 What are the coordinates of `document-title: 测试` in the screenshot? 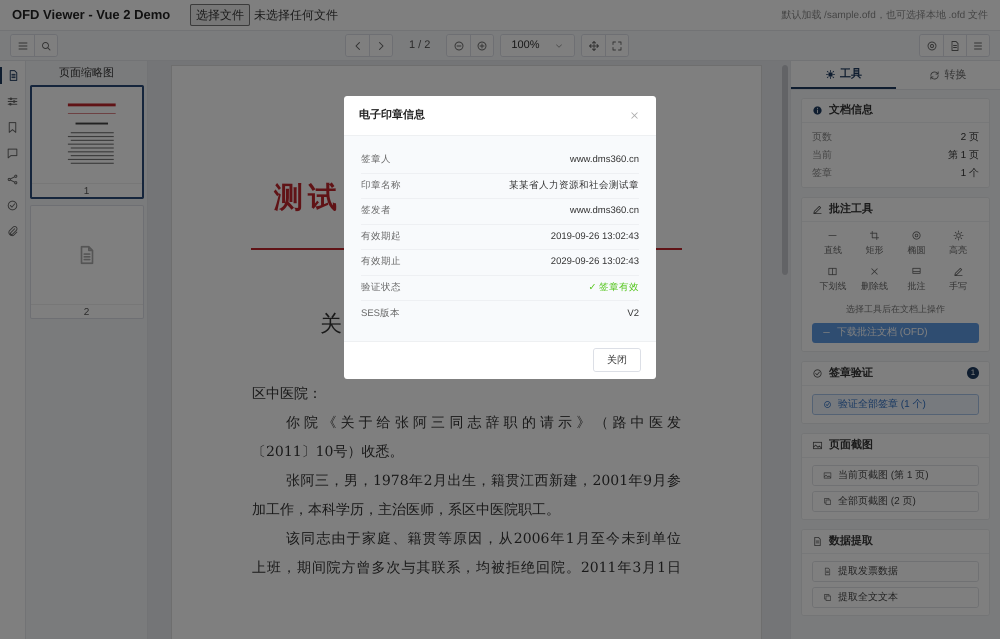 It's located at (308, 197).